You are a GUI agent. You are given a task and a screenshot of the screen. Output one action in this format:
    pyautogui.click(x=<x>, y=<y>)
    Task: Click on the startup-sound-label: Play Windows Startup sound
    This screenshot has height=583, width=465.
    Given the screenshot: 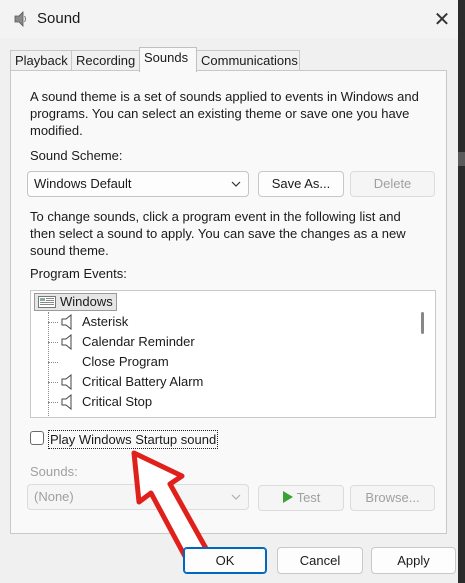 What is the action you would take?
    pyautogui.click(x=133, y=439)
    